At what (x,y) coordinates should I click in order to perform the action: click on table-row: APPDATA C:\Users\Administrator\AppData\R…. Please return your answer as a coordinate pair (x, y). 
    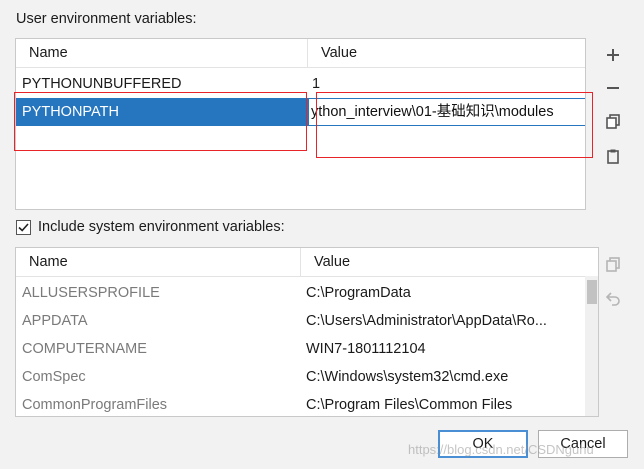
    Looking at the image, I should click on (307, 321).